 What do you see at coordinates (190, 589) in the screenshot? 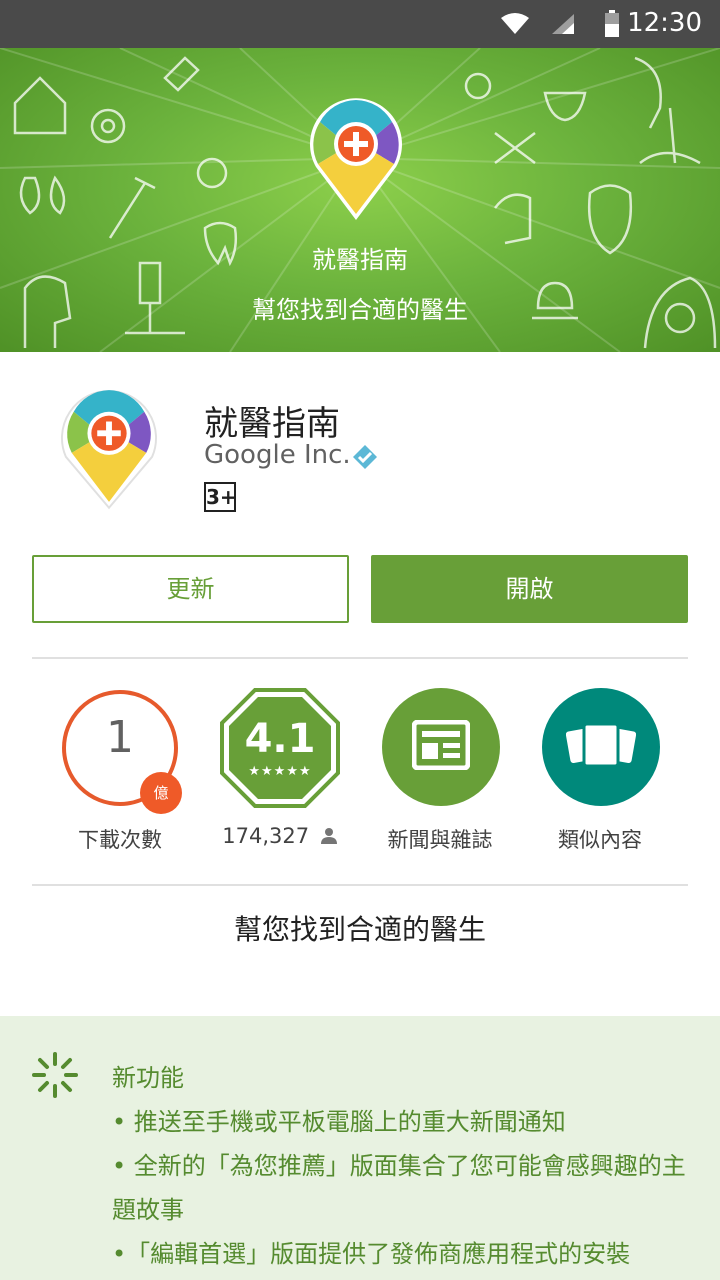
I see `update-button: 更新` at bounding box center [190, 589].